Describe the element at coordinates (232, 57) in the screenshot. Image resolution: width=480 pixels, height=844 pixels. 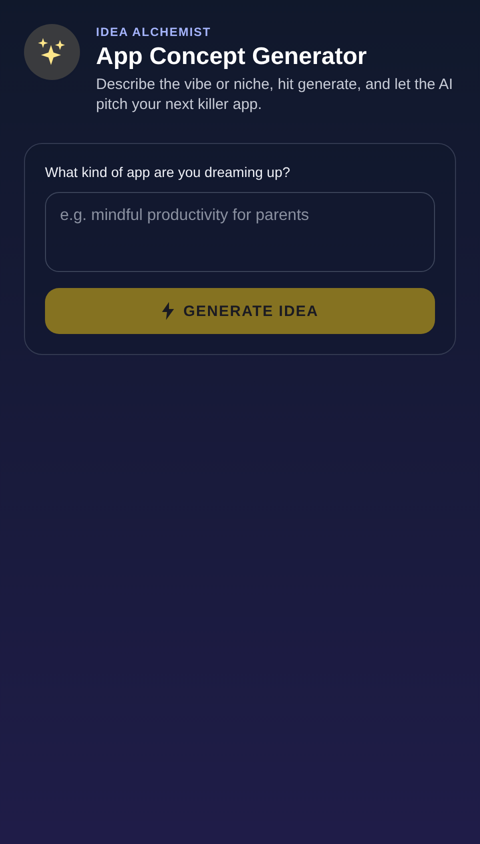
I see `page-title: App Concept Generator` at that location.